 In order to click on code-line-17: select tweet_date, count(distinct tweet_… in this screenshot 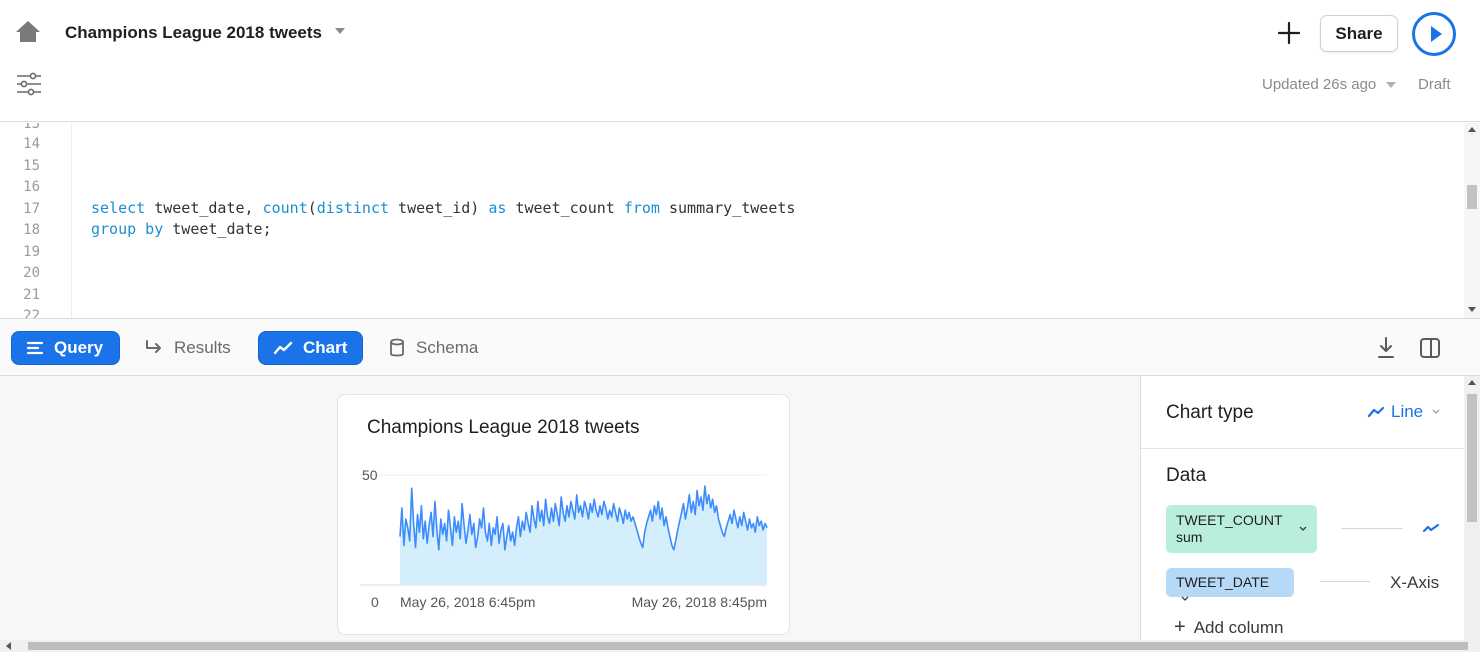, I will do `click(443, 208)`.